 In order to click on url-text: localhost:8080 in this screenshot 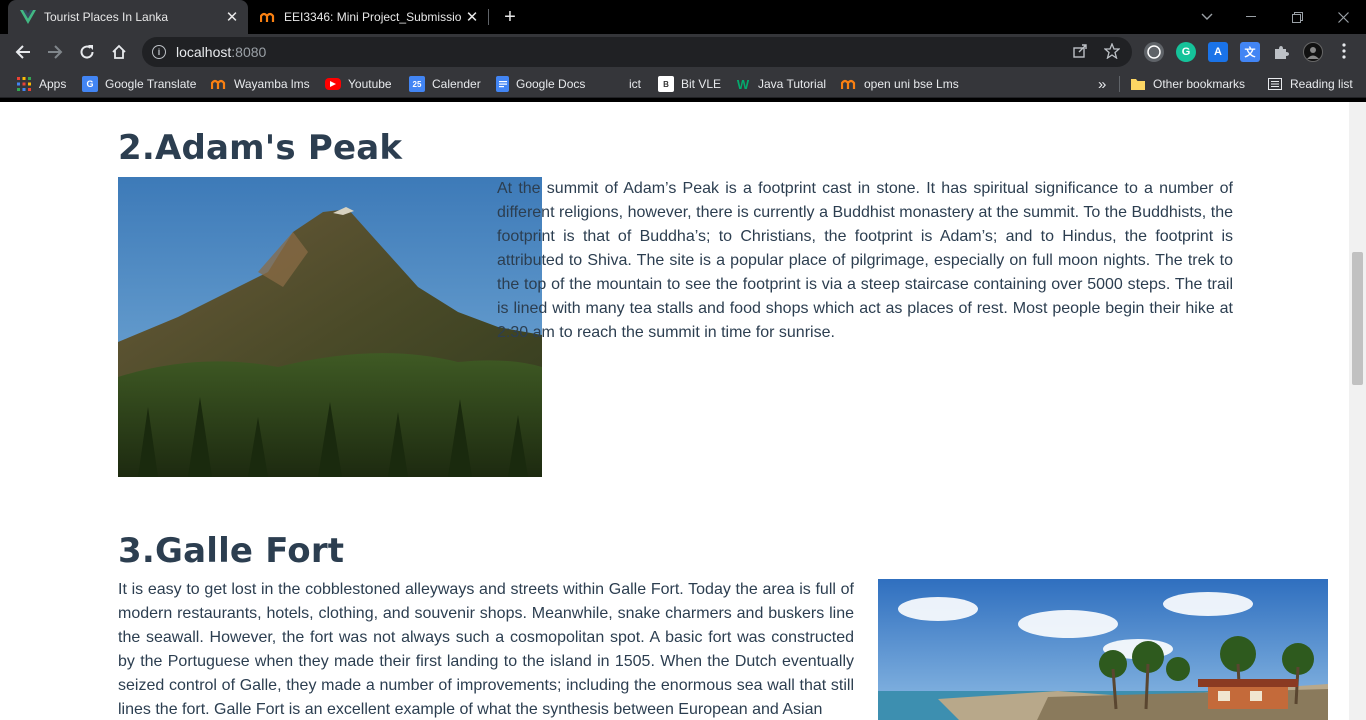, I will do `click(221, 52)`.